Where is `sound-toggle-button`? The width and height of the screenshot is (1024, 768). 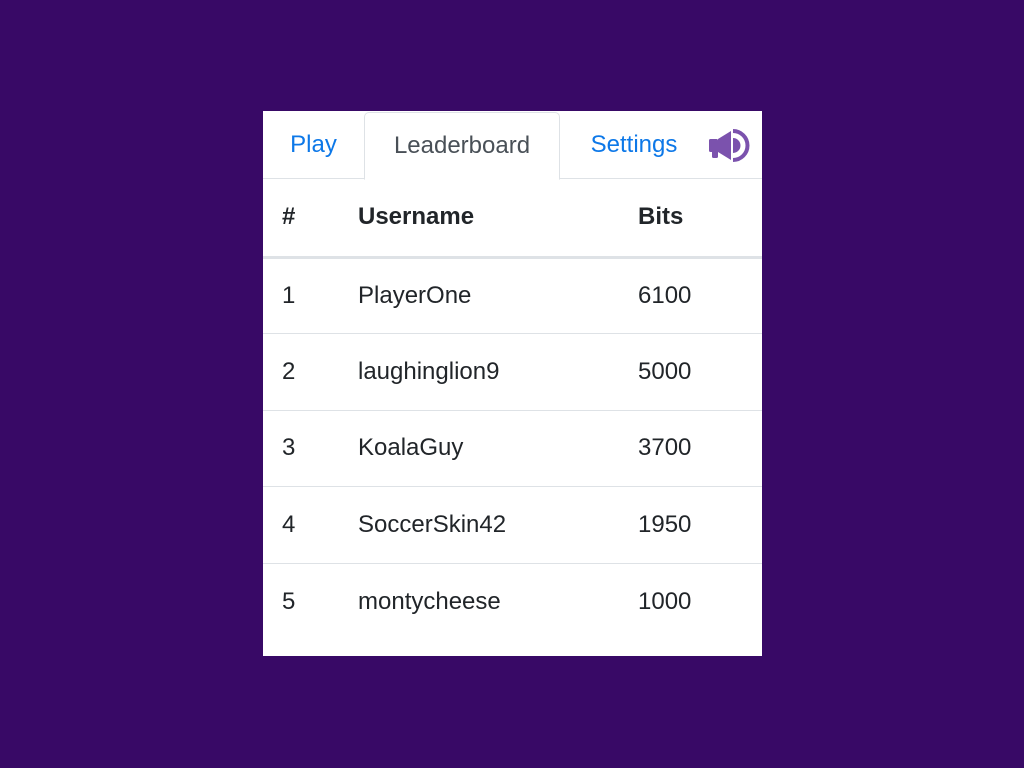
sound-toggle-button is located at coordinates (729, 145).